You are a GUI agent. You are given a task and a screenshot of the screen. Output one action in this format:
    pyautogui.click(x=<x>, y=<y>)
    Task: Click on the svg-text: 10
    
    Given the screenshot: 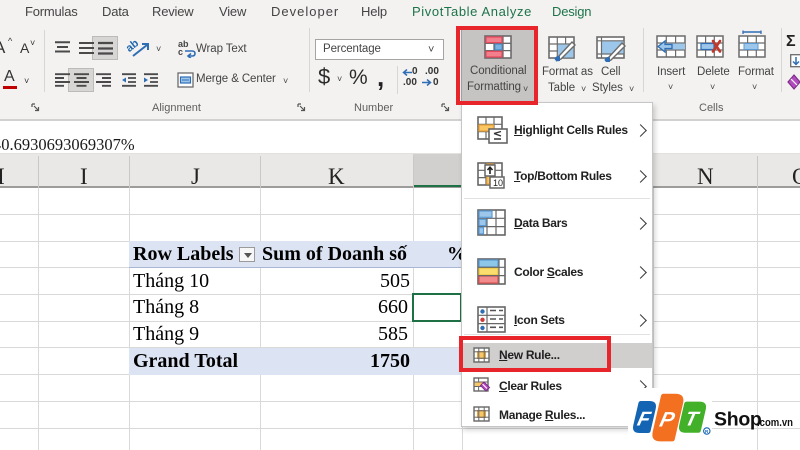 What is the action you would take?
    pyautogui.click(x=498, y=183)
    